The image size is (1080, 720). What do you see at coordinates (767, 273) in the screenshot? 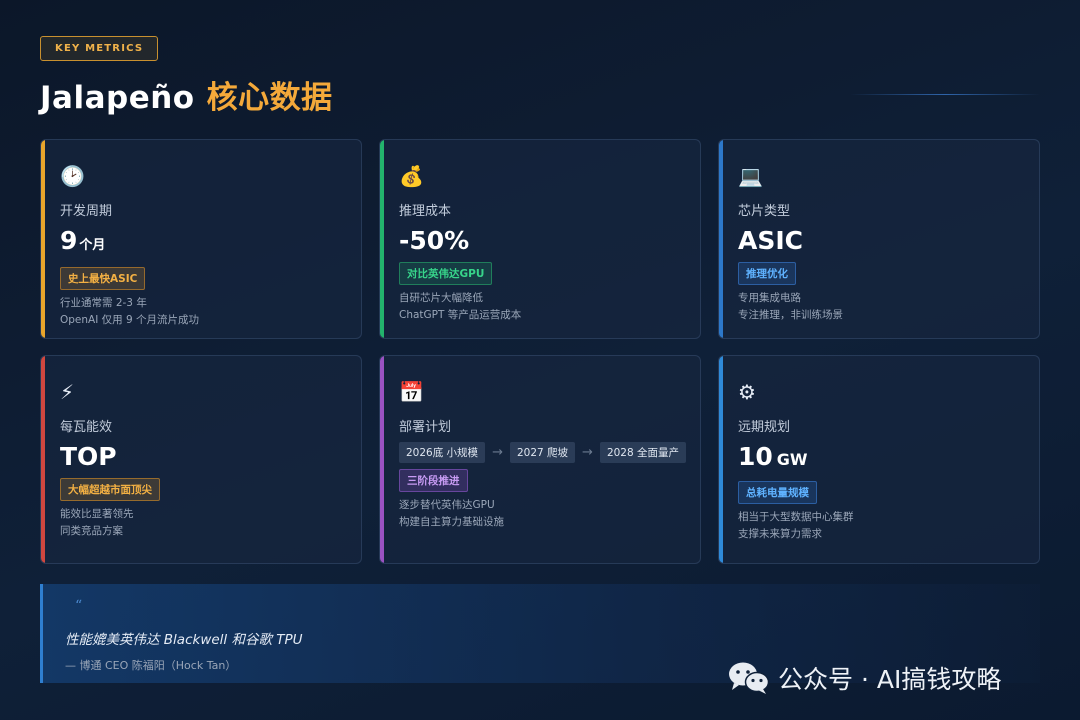
I see `metric-tag: 推理优化` at bounding box center [767, 273].